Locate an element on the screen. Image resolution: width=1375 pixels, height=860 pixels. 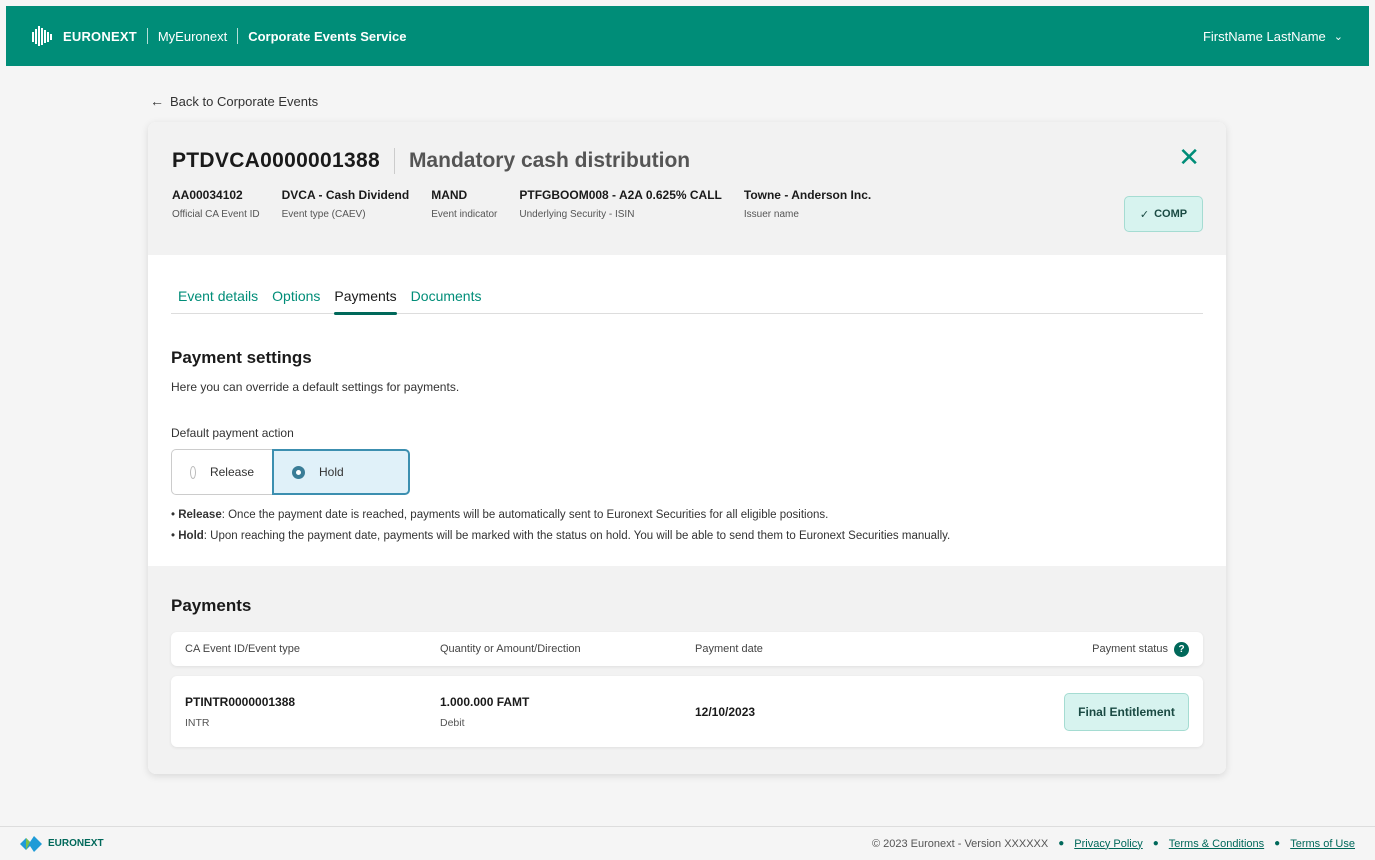
user-menu: FirstName LastName ⌄ is located at coordinates (1273, 36).